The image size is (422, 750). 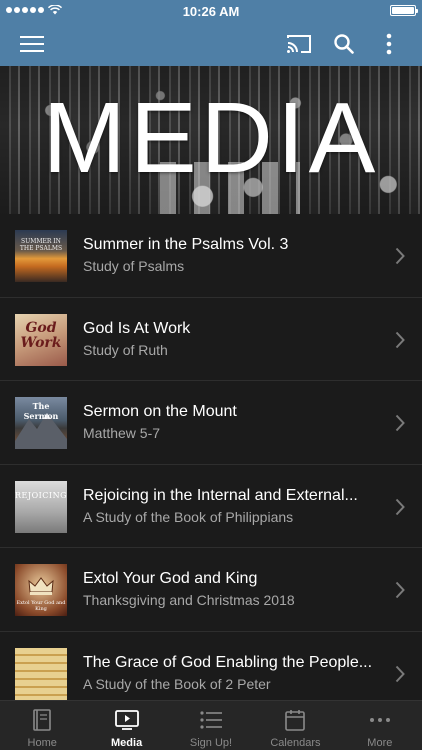 I want to click on cast-button, so click(x=299, y=44).